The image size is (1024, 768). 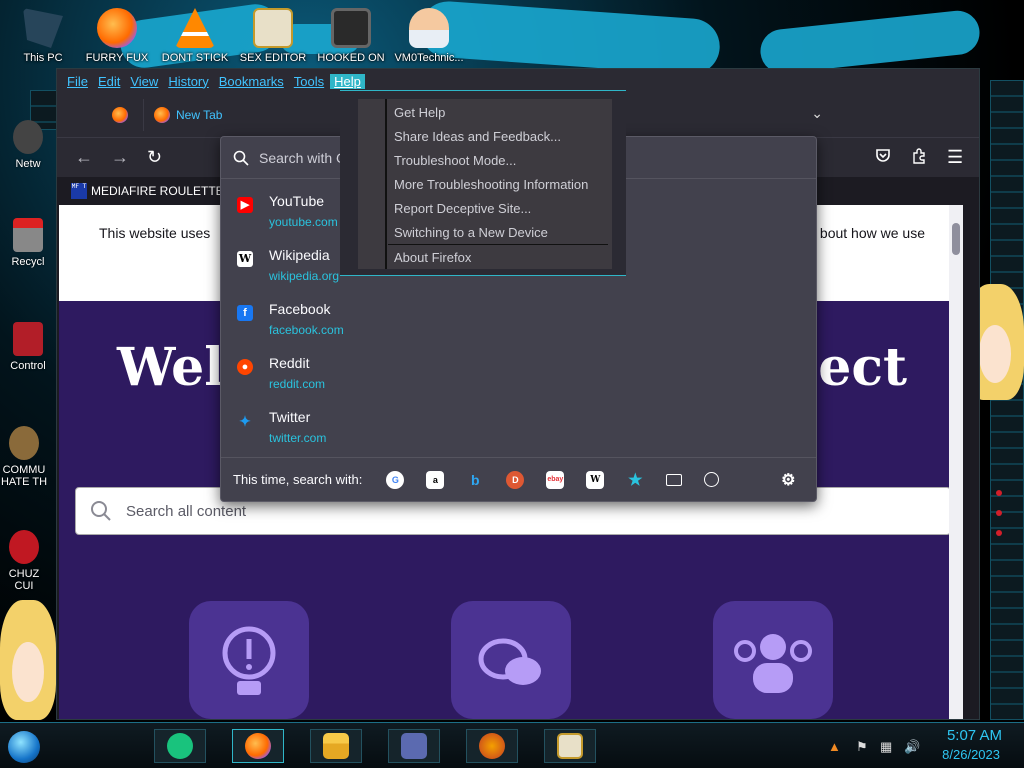 I want to click on taskbar-app-notes, so click(x=180, y=746).